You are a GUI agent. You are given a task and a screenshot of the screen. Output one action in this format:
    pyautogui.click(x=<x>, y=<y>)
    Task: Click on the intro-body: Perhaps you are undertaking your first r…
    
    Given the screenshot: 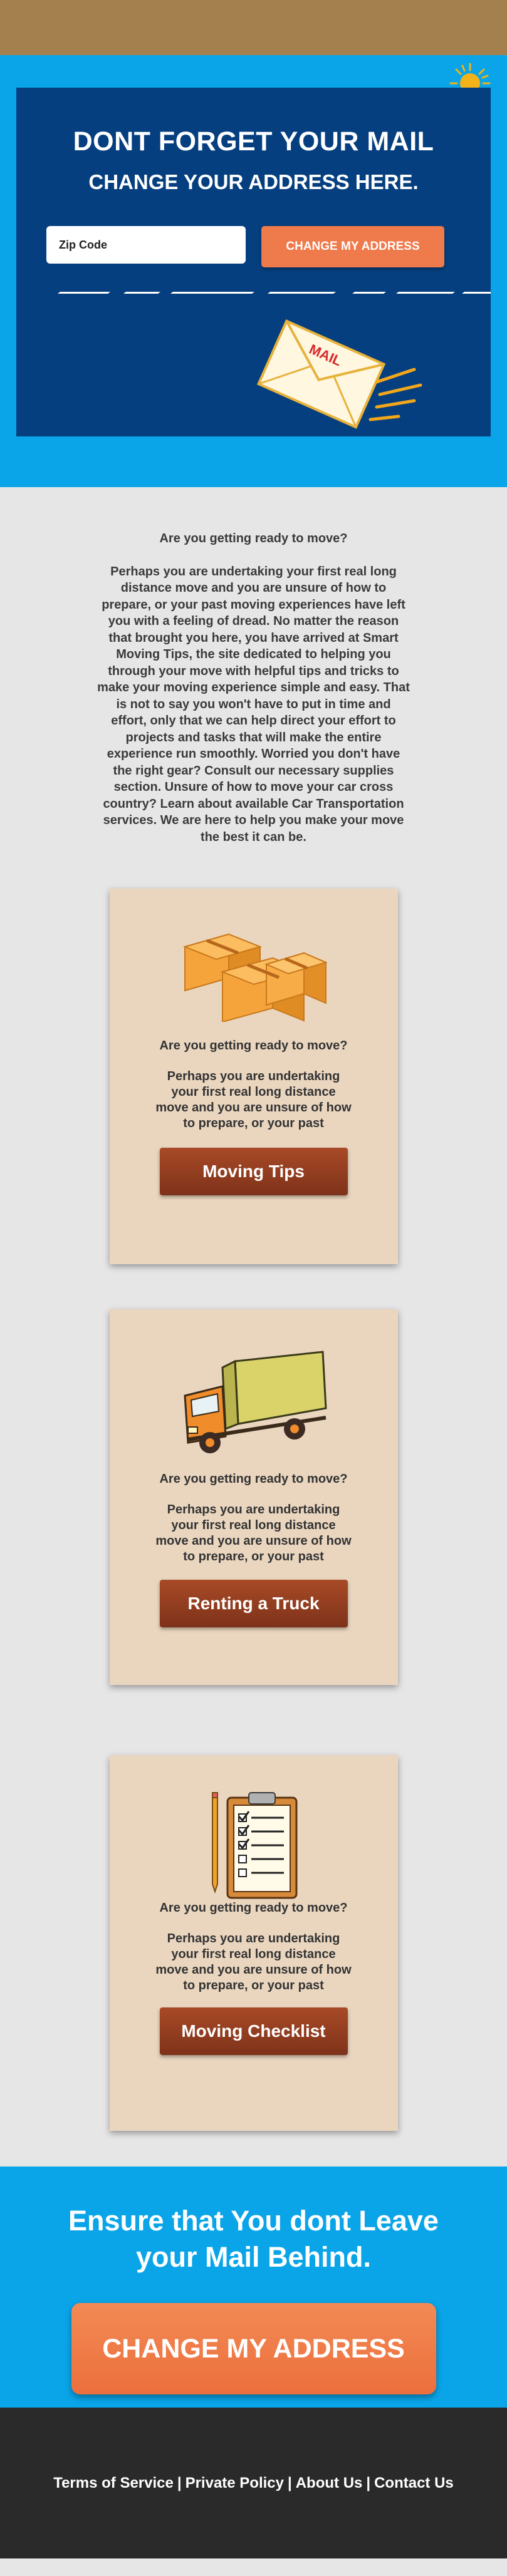 What is the action you would take?
    pyautogui.click(x=254, y=704)
    